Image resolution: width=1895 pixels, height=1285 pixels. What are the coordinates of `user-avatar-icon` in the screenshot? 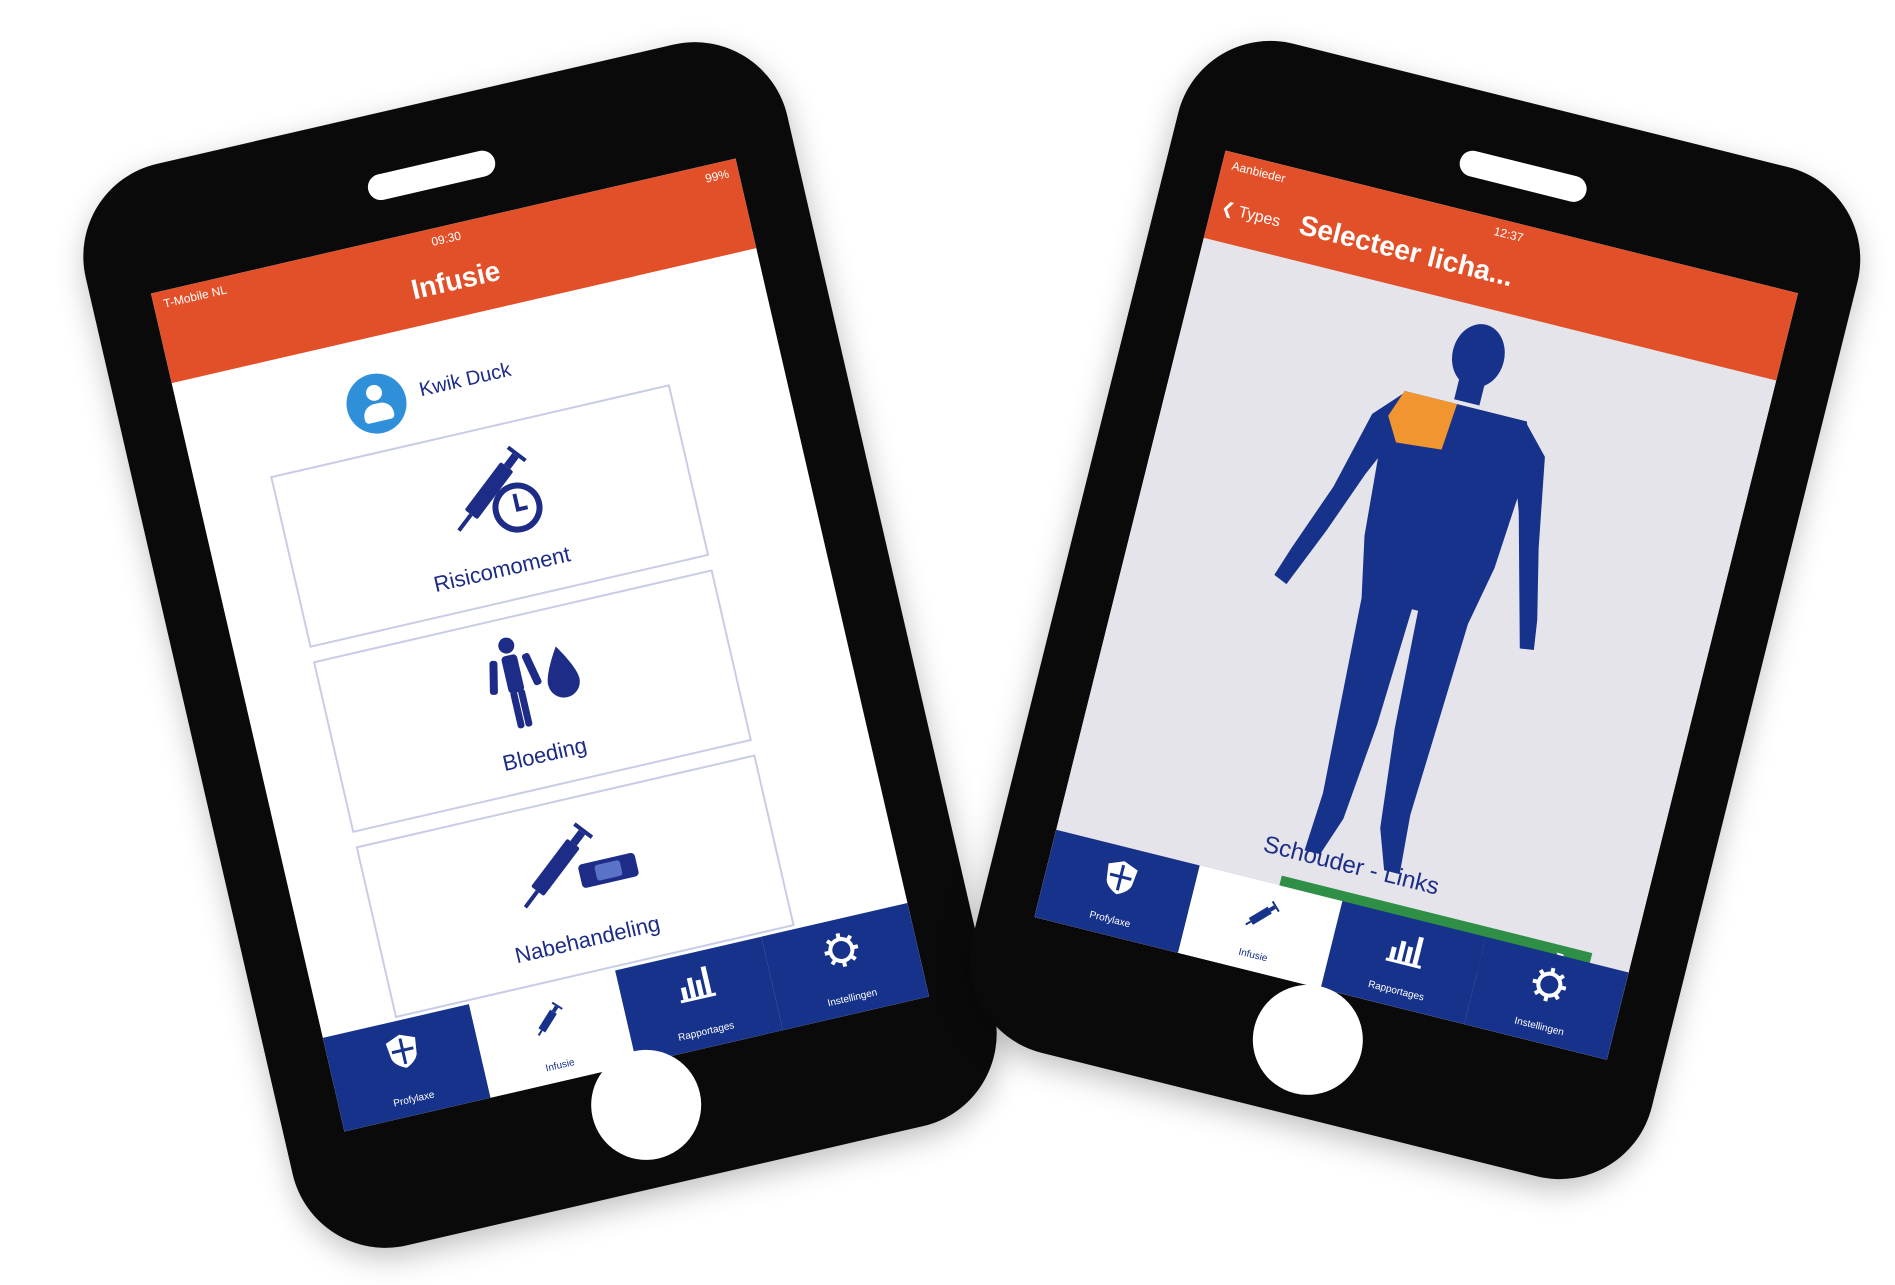 It's located at (376, 403).